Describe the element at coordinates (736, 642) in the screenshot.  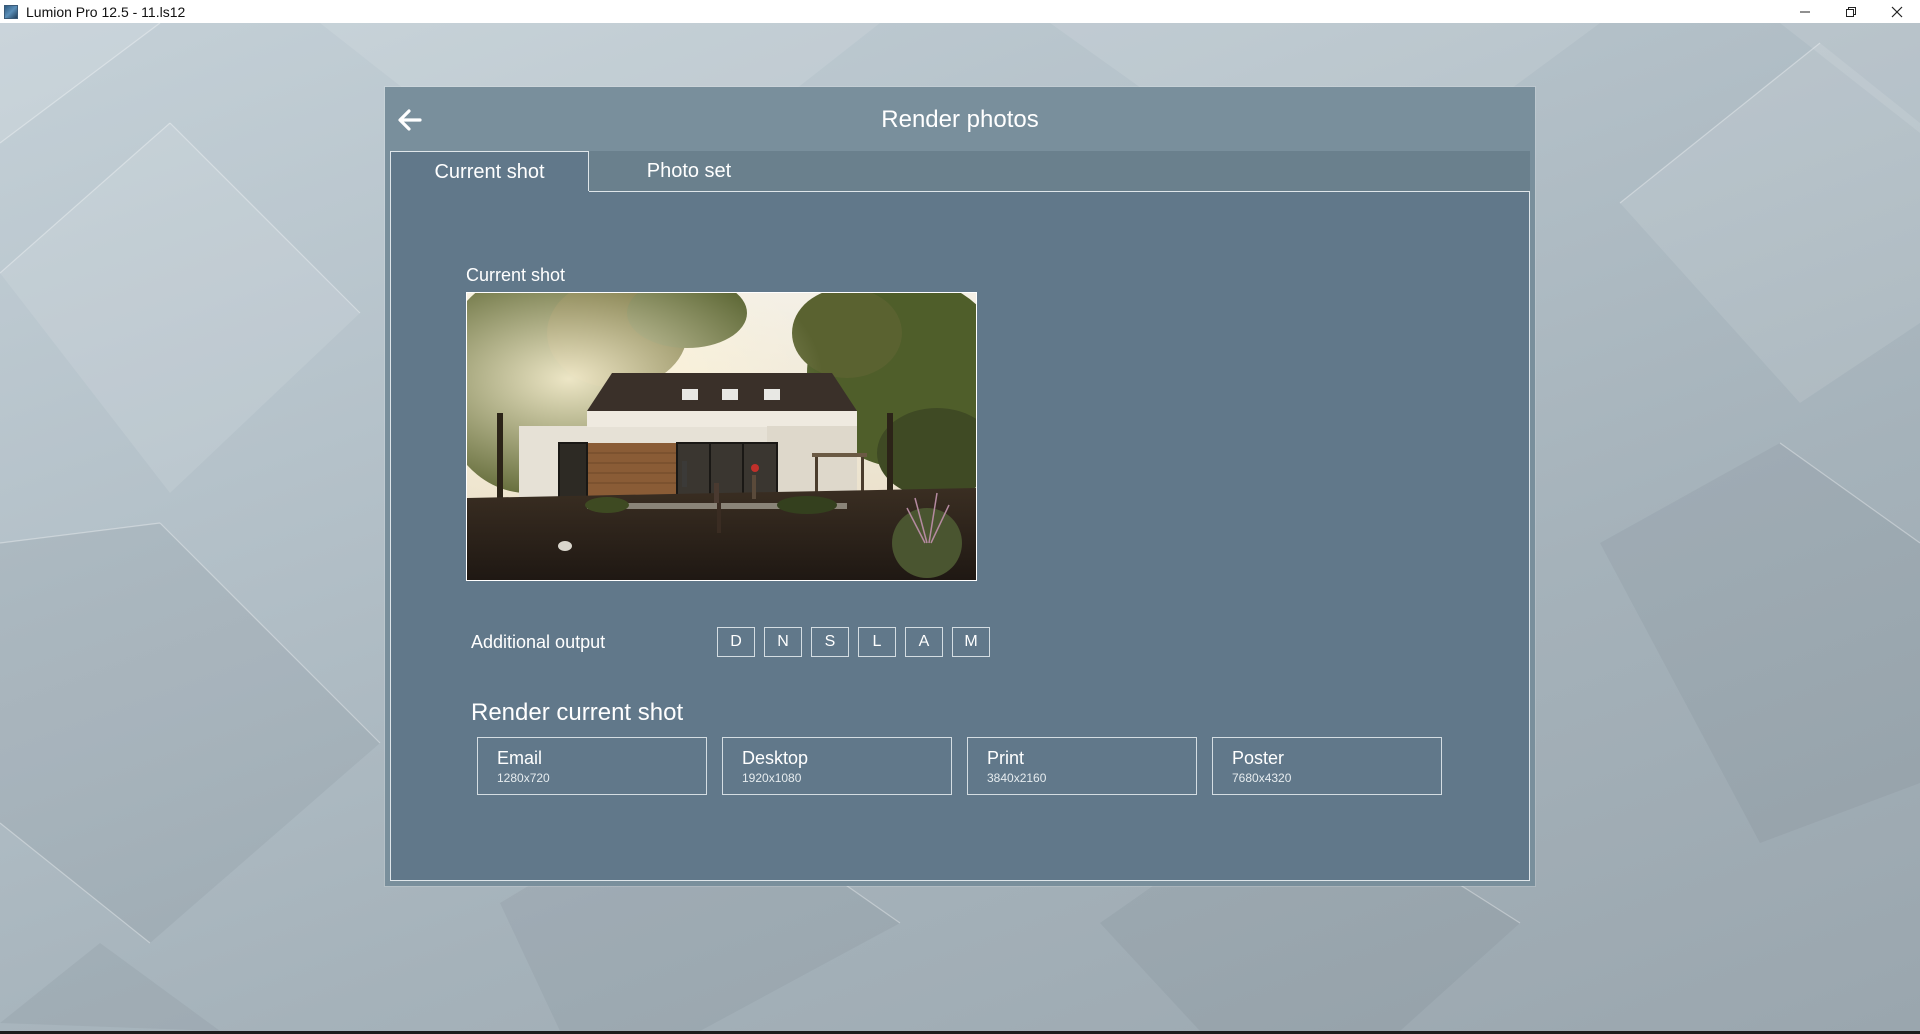
I see `output-button-d: D` at that location.